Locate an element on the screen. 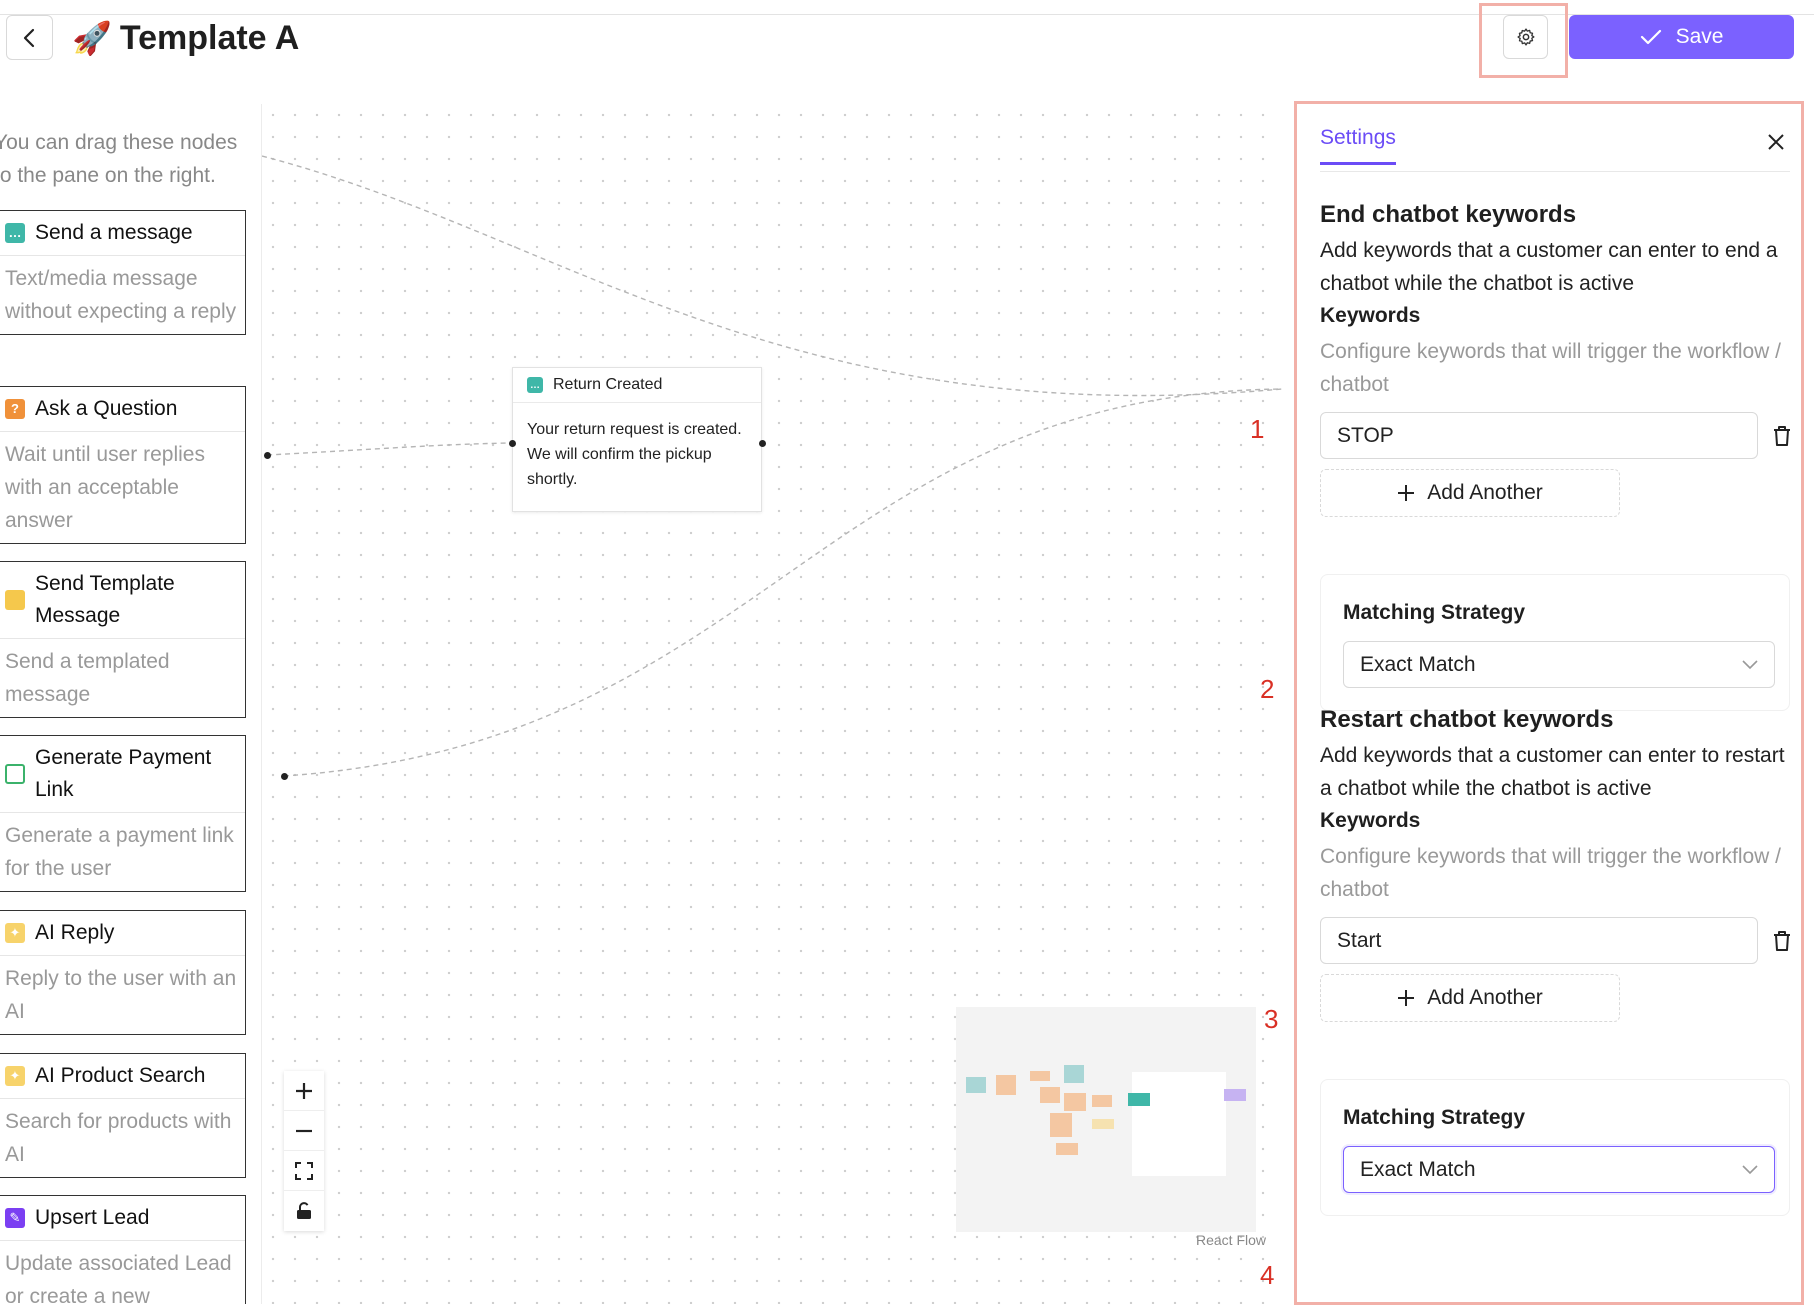 The image size is (1814, 1308). end-matching-strategy-card: Matching Strategy Exact Match is located at coordinates (1555, 642).